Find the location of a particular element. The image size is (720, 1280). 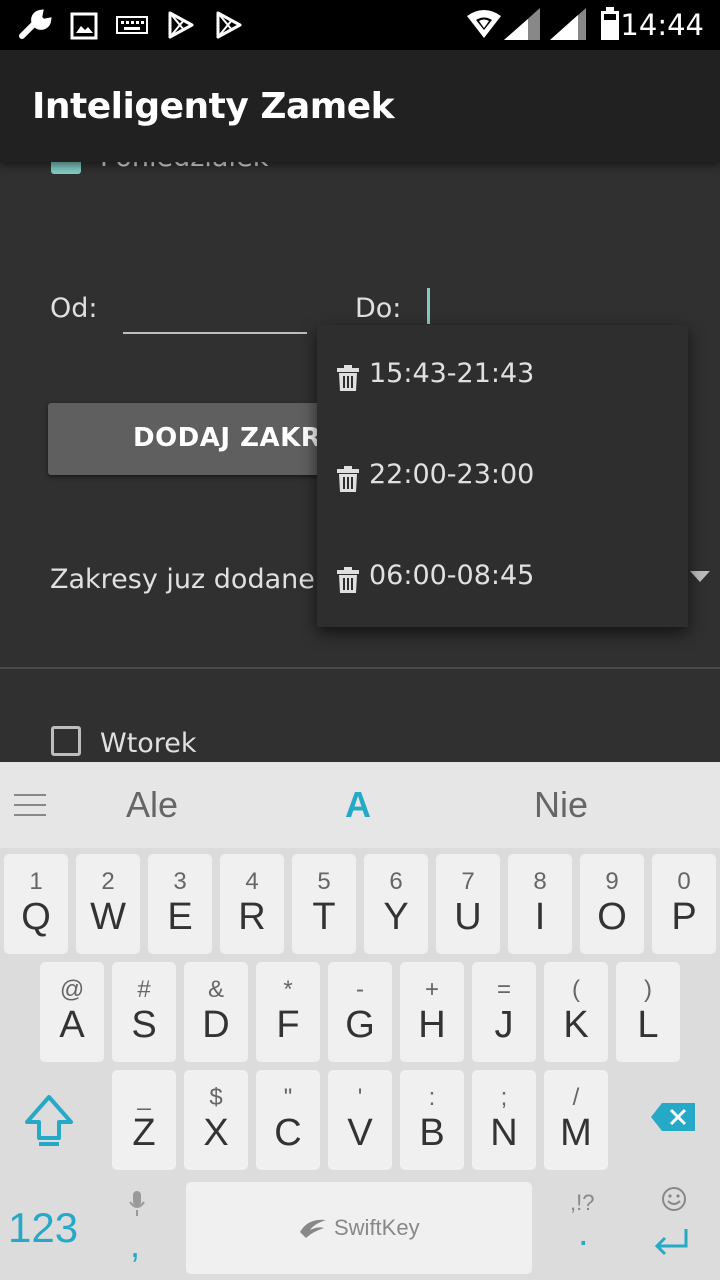

key-g: -G is located at coordinates (360, 1012).